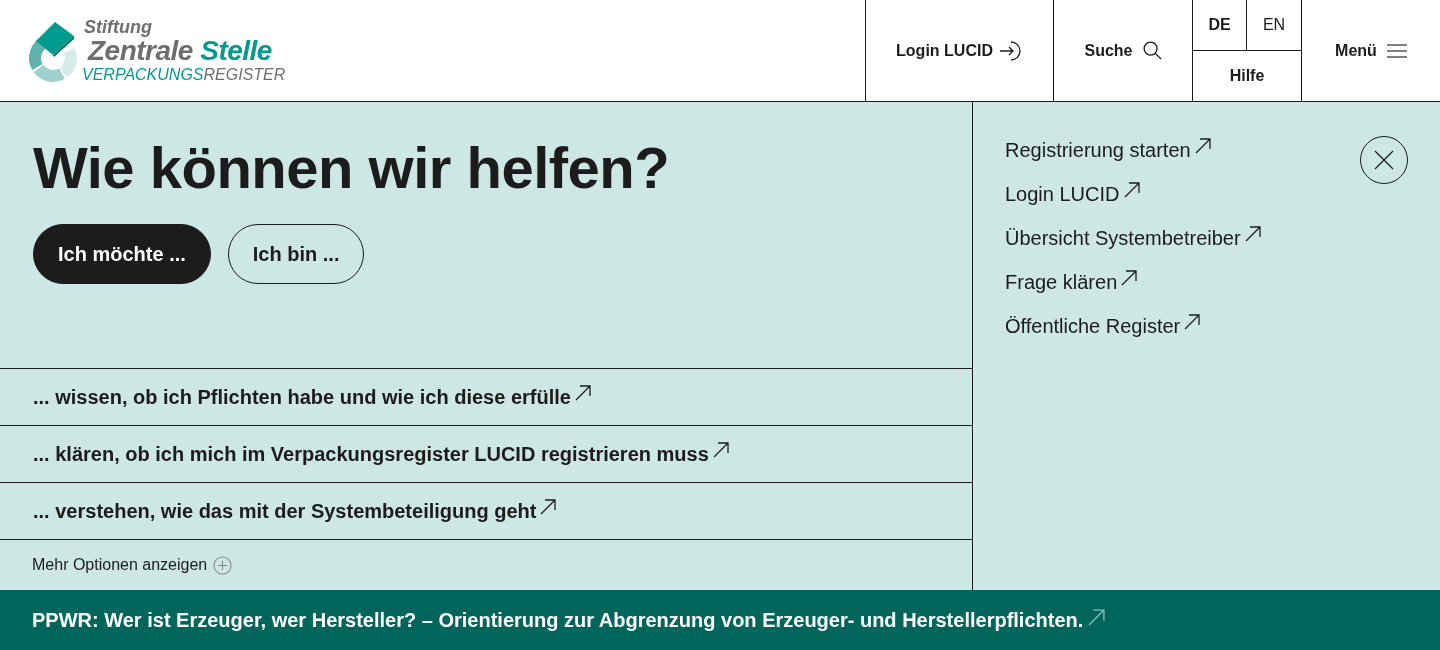  Describe the element at coordinates (1108, 150) in the screenshot. I see `quick-link: Registrierung starten` at that location.